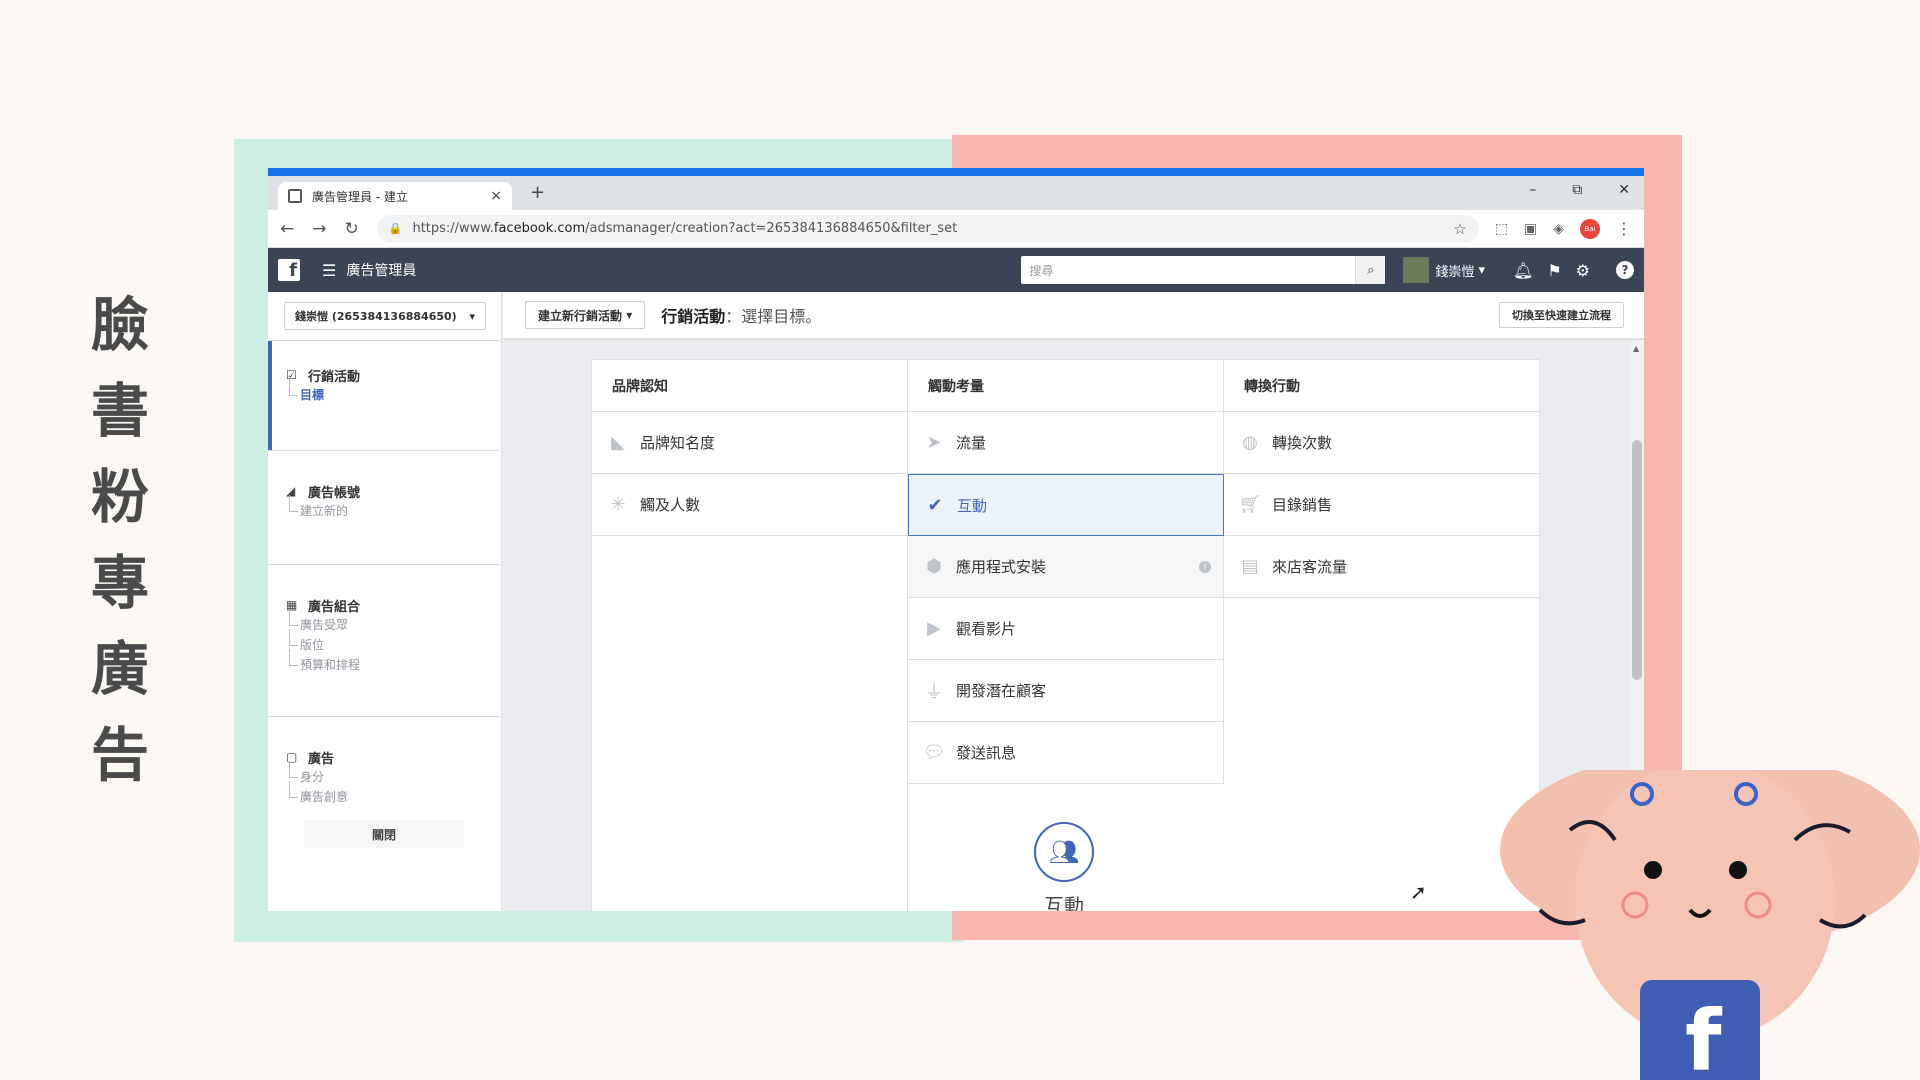  Describe the element at coordinates (319, 229) in the screenshot. I see `forward-arrow-icon: →` at that location.